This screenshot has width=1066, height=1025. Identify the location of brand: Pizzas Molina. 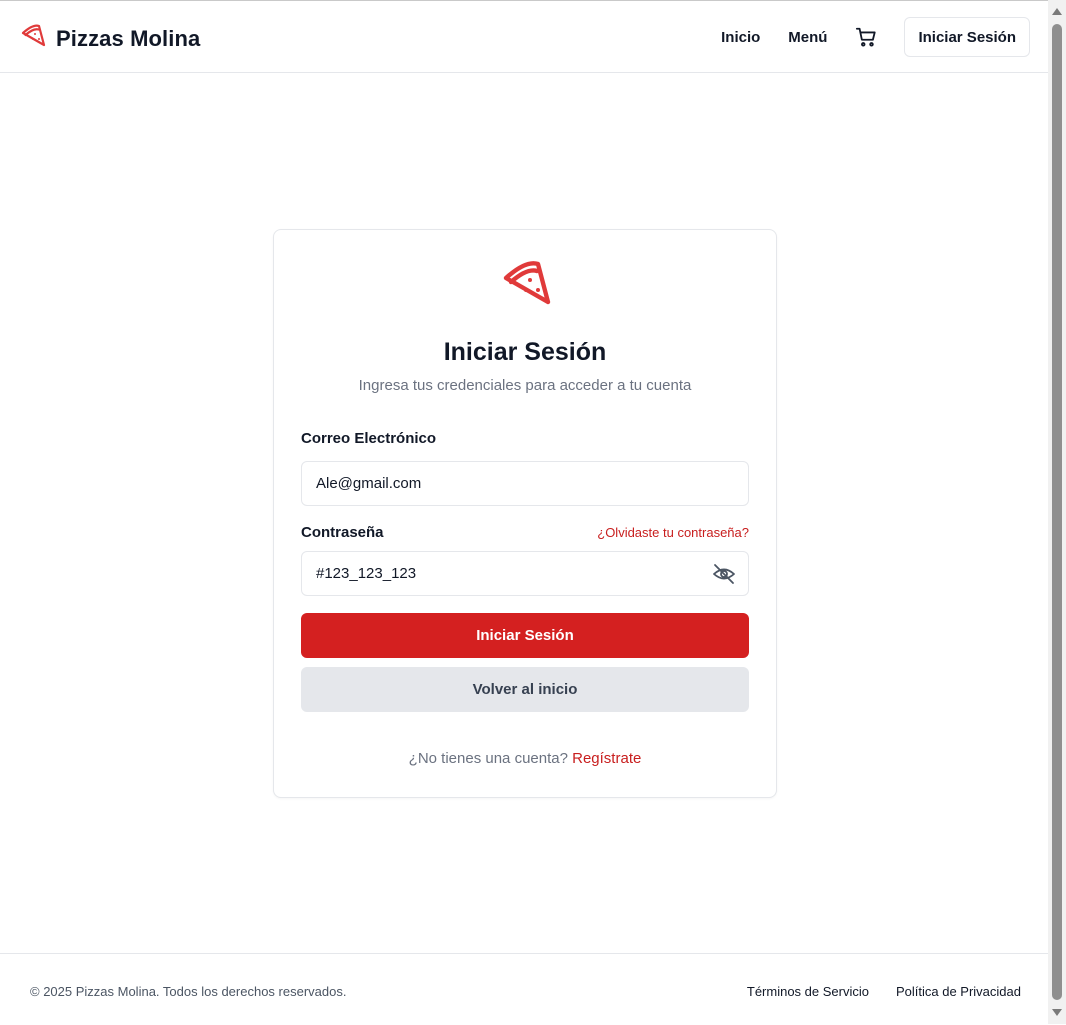
(110, 38).